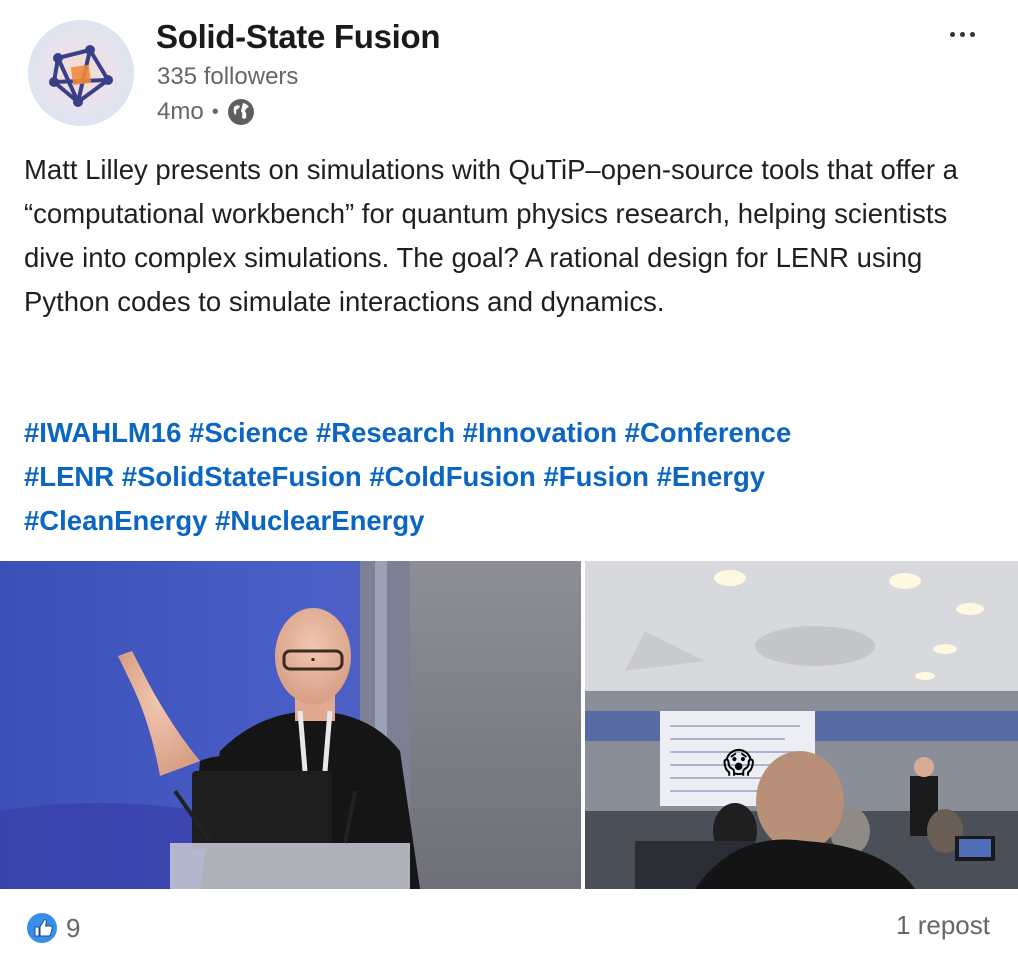 Image resolution: width=1018 pixels, height=956 pixels. I want to click on globe-icon, so click(240, 112).